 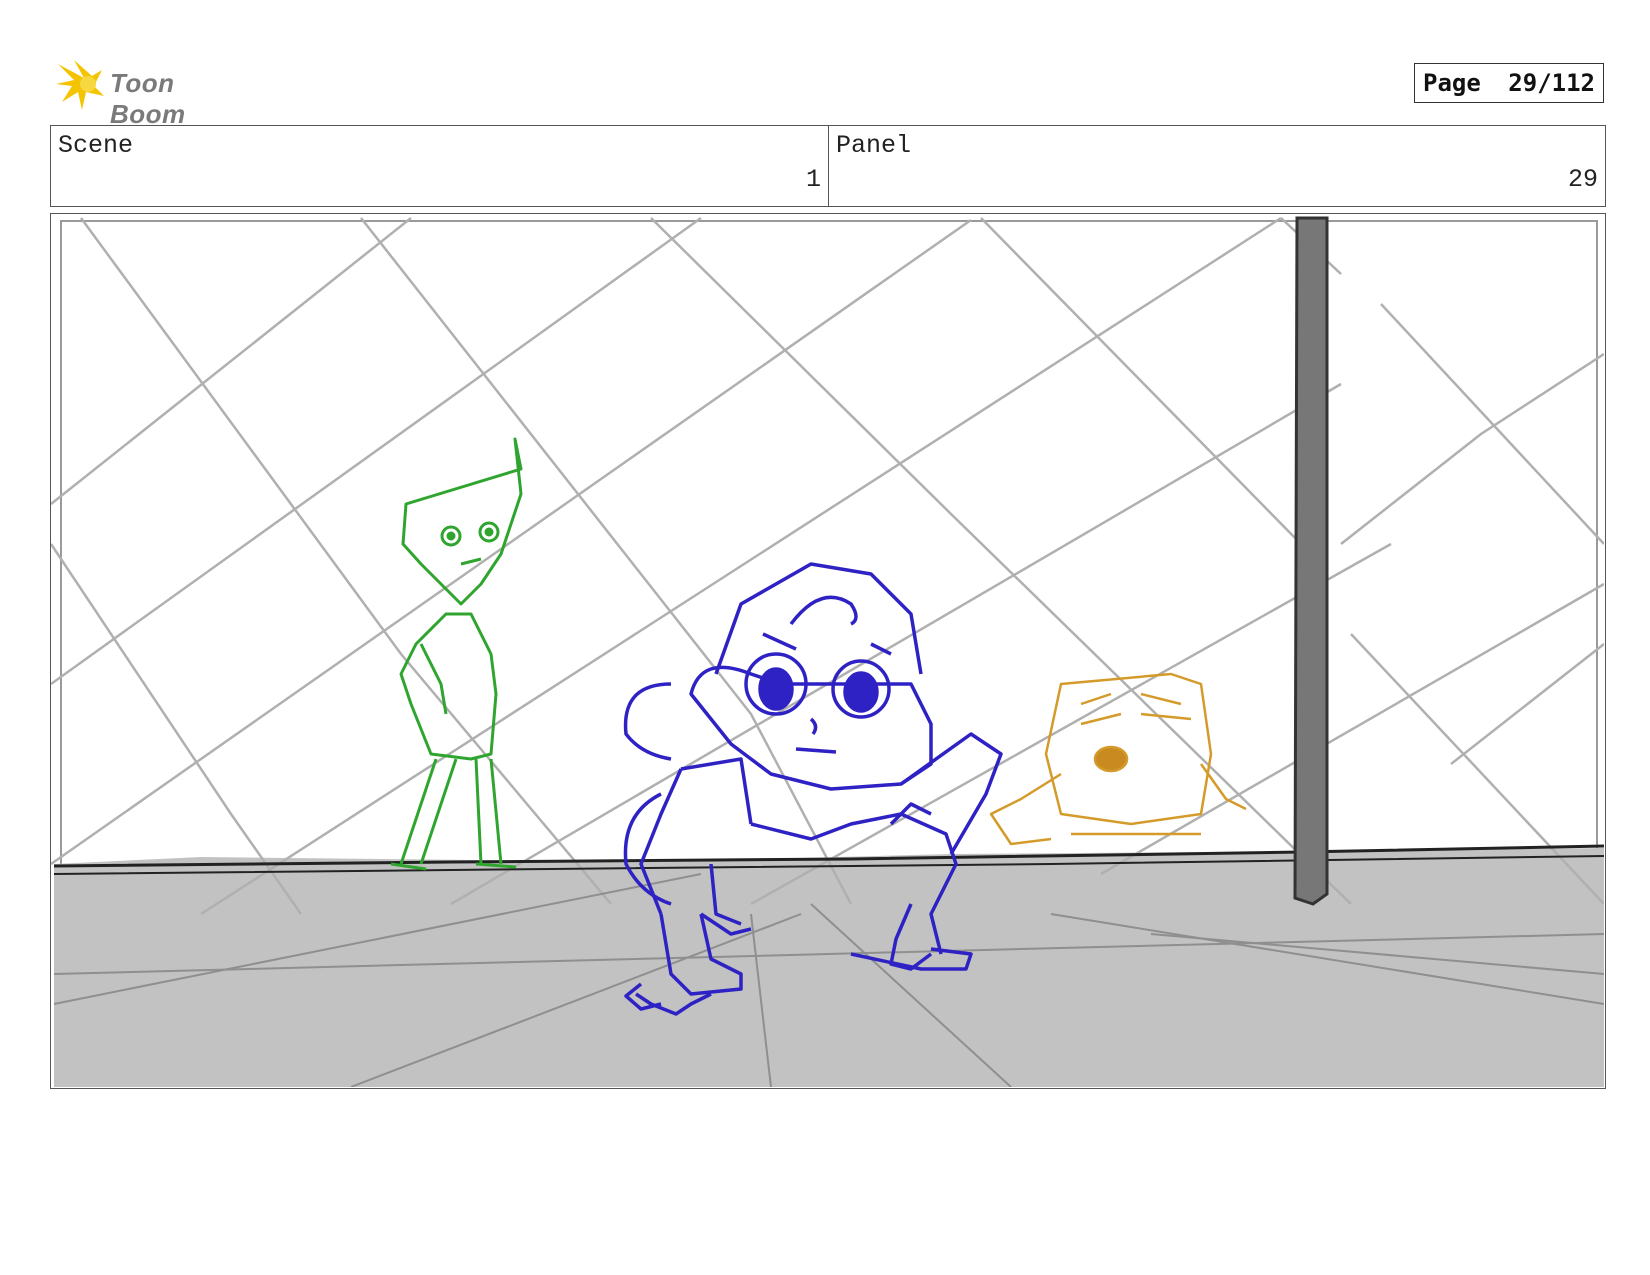 What do you see at coordinates (874, 145) in the screenshot?
I see `panel-label: Panel` at bounding box center [874, 145].